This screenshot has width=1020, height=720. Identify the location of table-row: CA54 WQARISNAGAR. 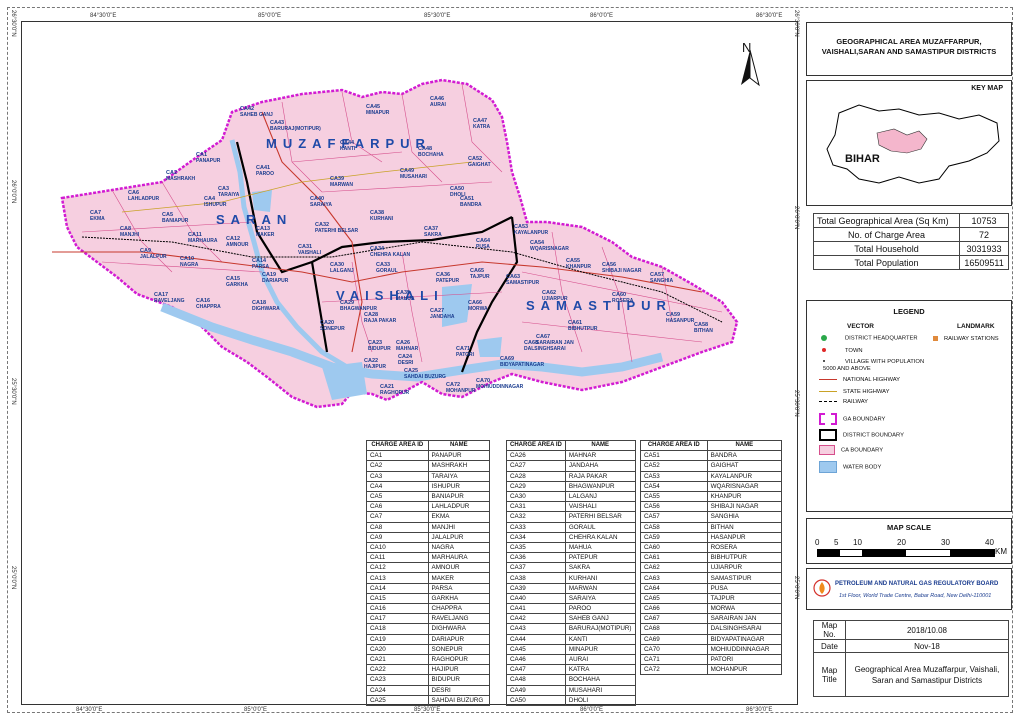
(711, 486).